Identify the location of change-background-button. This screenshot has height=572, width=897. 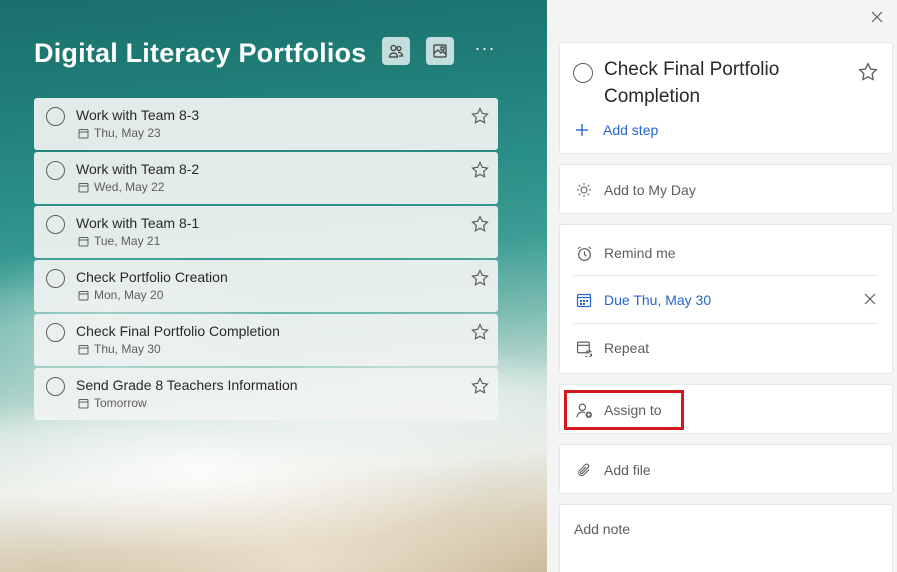
(440, 51).